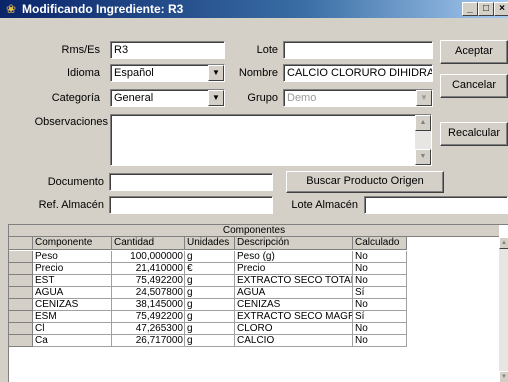  What do you see at coordinates (83, 73) in the screenshot?
I see `idioma-label: Idioma` at bounding box center [83, 73].